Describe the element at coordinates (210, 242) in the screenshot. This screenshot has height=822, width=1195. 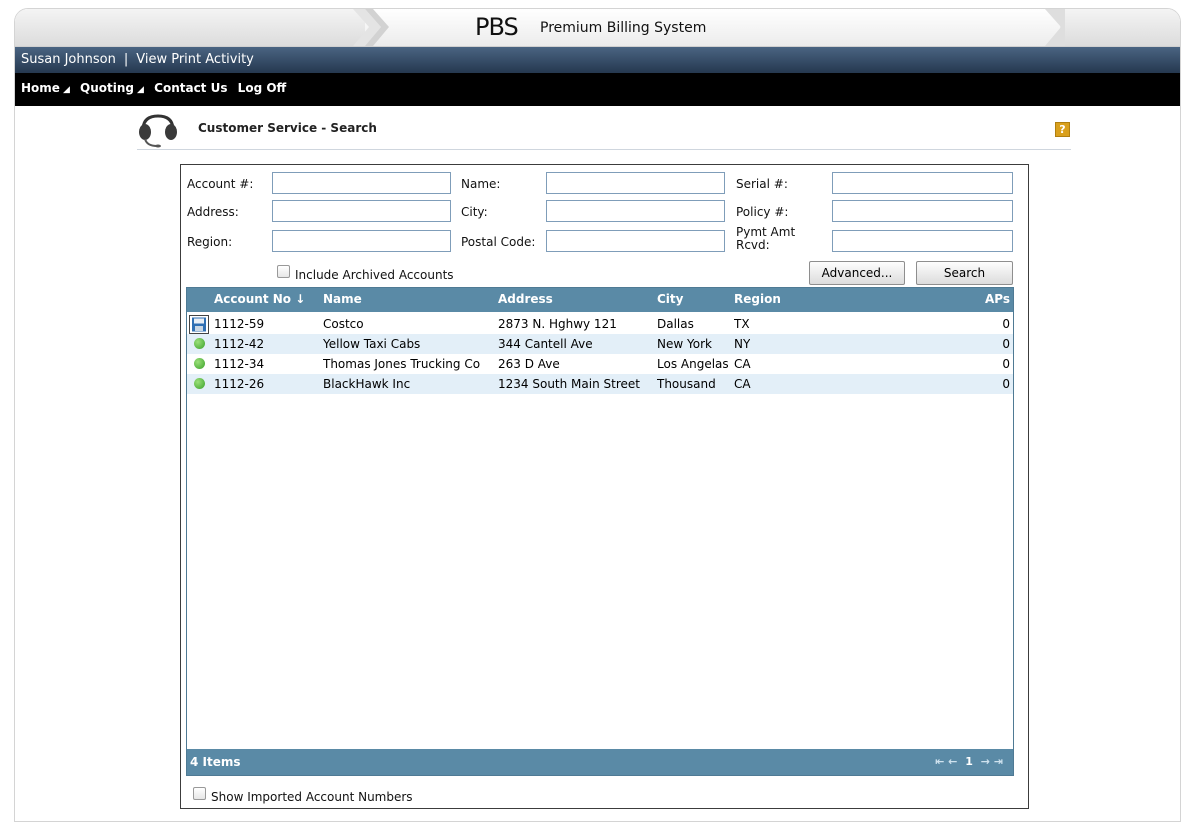
I see `region-label: Region:` at that location.